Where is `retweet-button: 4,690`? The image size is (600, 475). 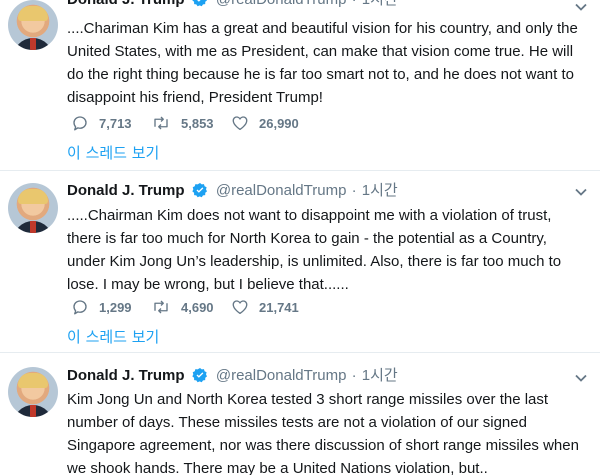 retweet-button: 4,690 is located at coordinates (191, 307).